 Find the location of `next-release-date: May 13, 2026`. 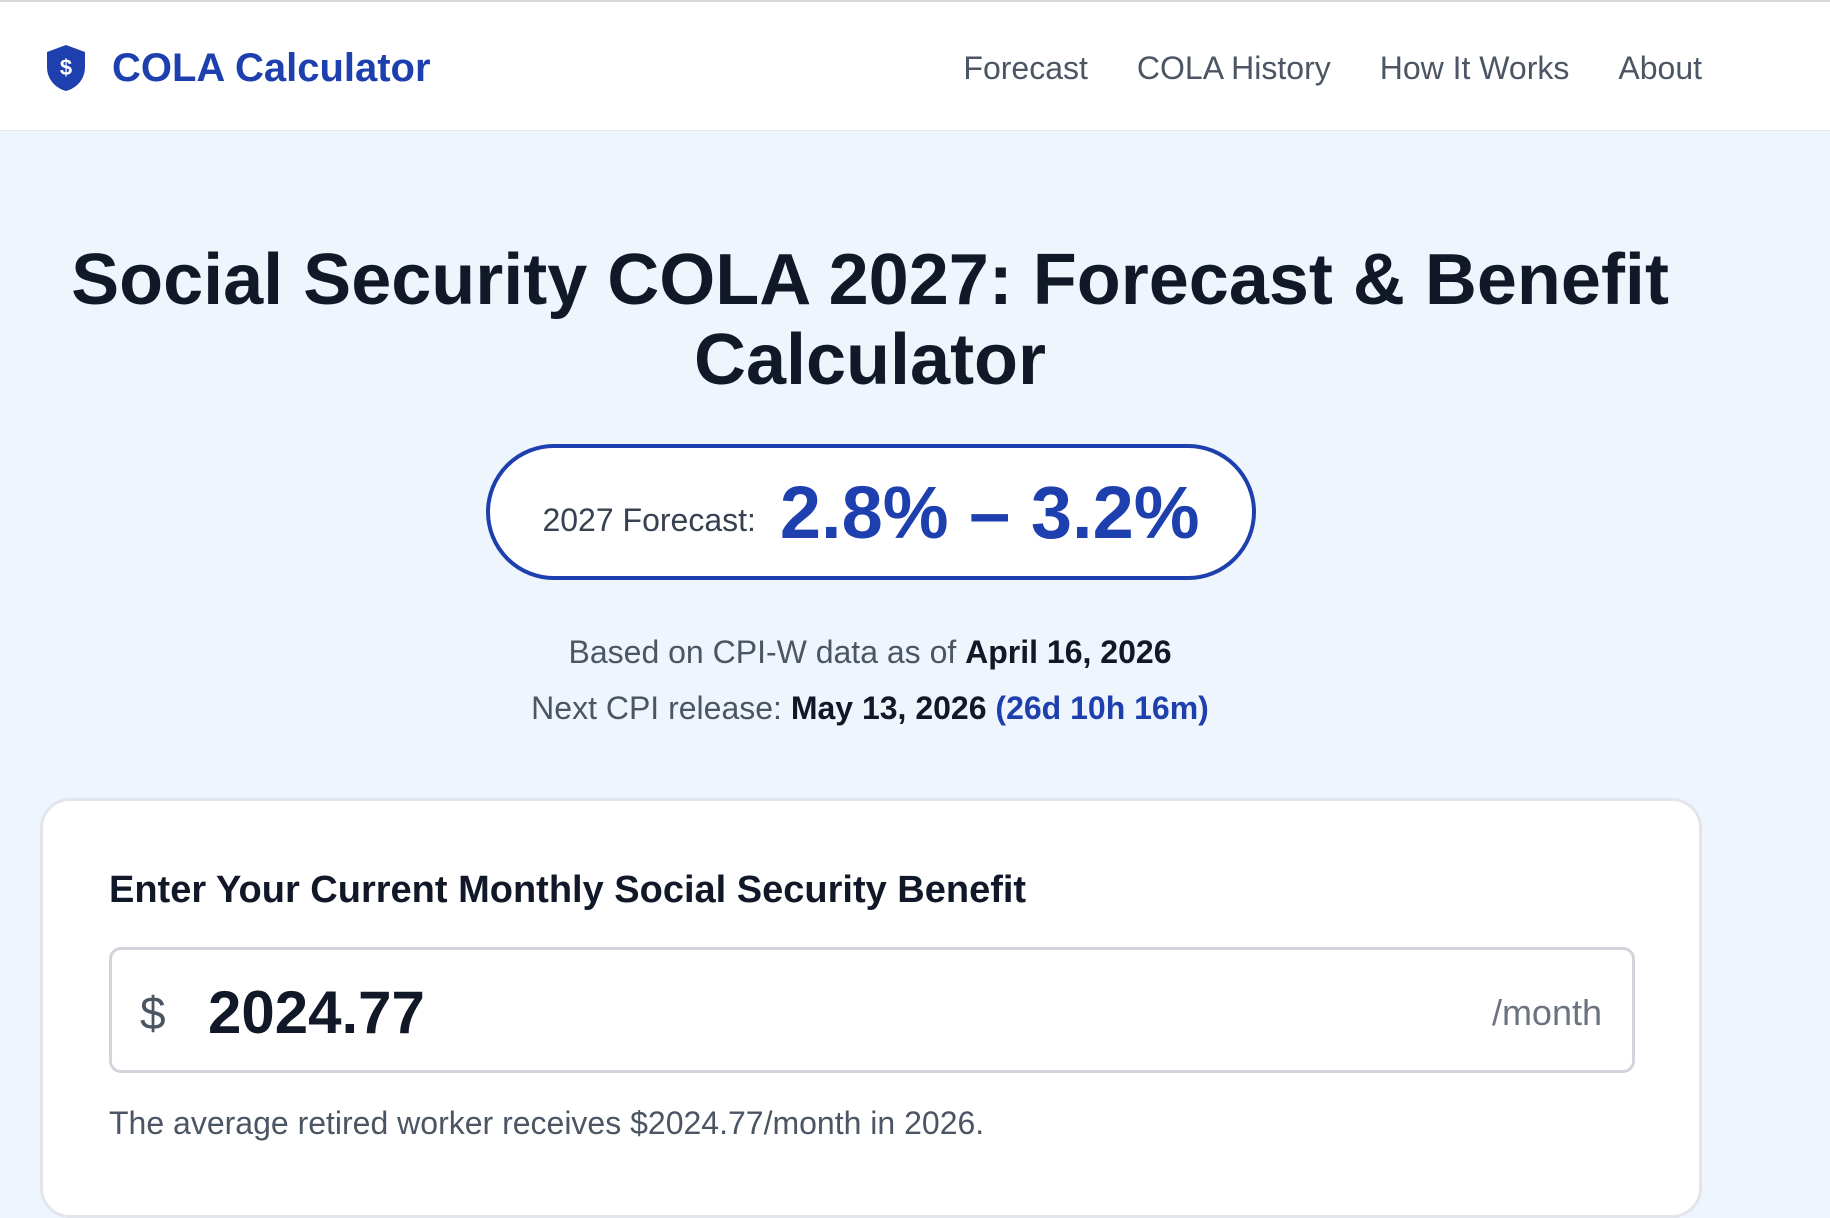

next-release-date: May 13, 2026 is located at coordinates (888, 708).